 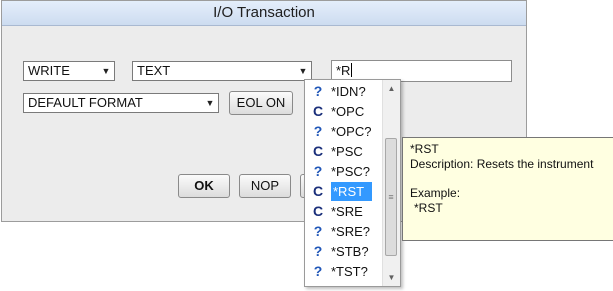 I want to click on tooltip-example-label: Example:, so click(x=435, y=193).